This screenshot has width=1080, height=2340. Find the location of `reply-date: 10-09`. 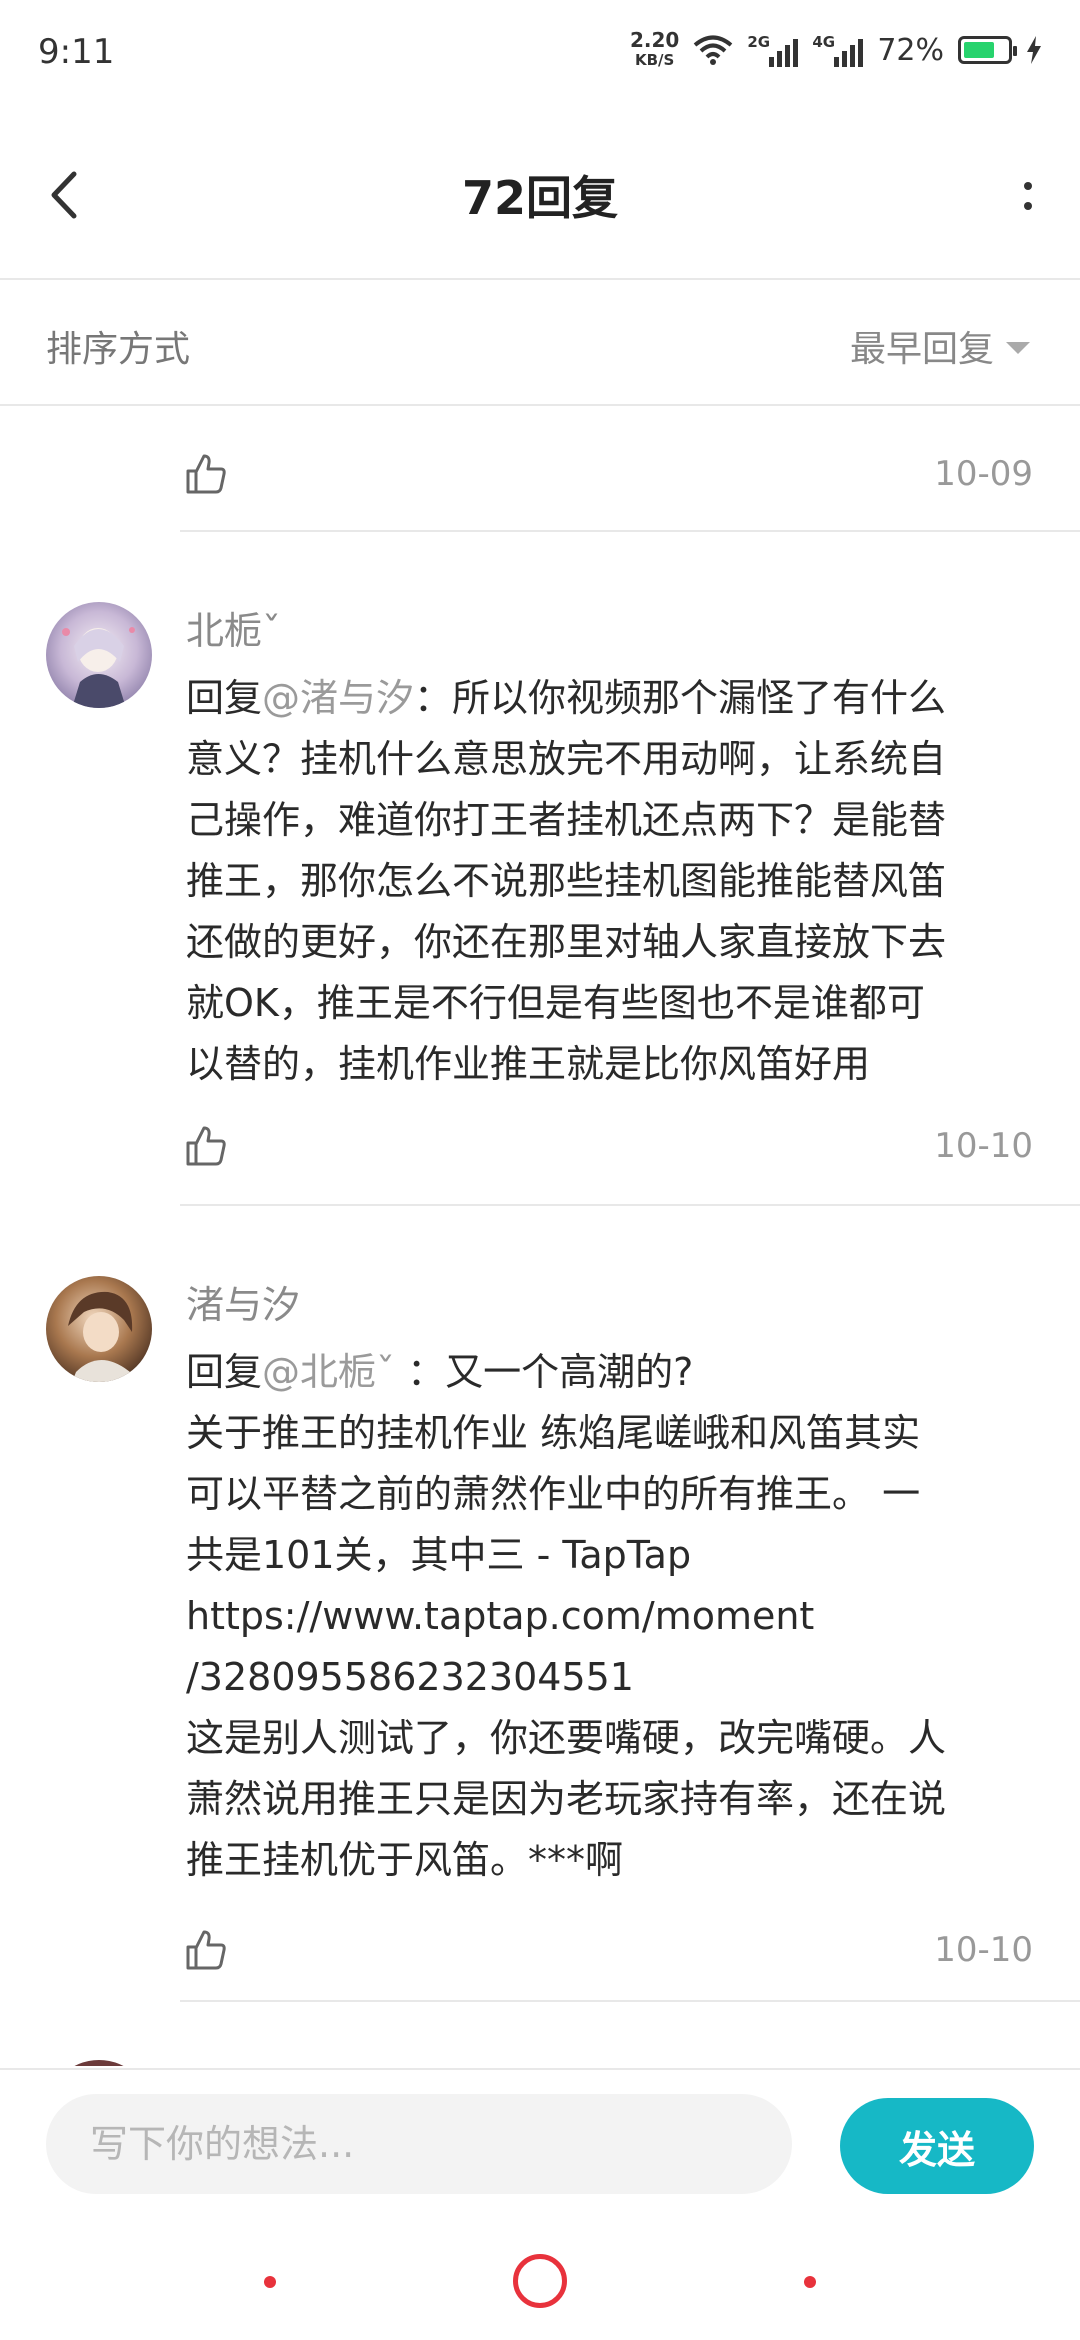

reply-date: 10-09 is located at coordinates (983, 474).